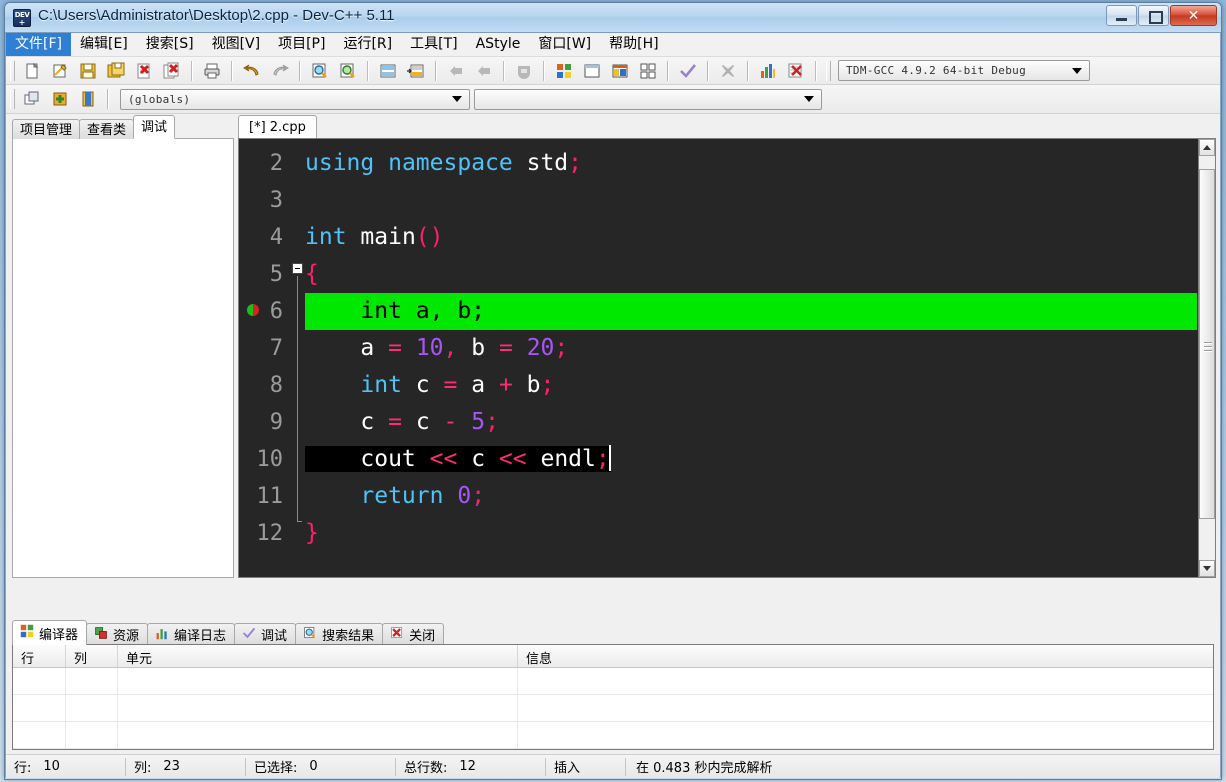 The height and width of the screenshot is (782, 1226). I want to click on code-line: 3, so click(718, 200).